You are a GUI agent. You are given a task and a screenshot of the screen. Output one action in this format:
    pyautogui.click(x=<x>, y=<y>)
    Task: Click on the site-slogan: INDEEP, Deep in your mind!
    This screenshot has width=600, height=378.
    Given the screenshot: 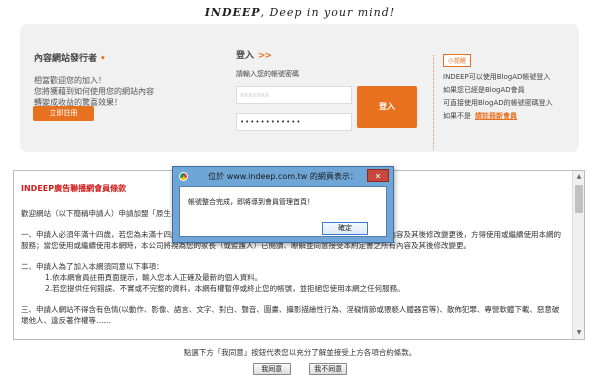 What is the action you would take?
    pyautogui.click(x=300, y=12)
    